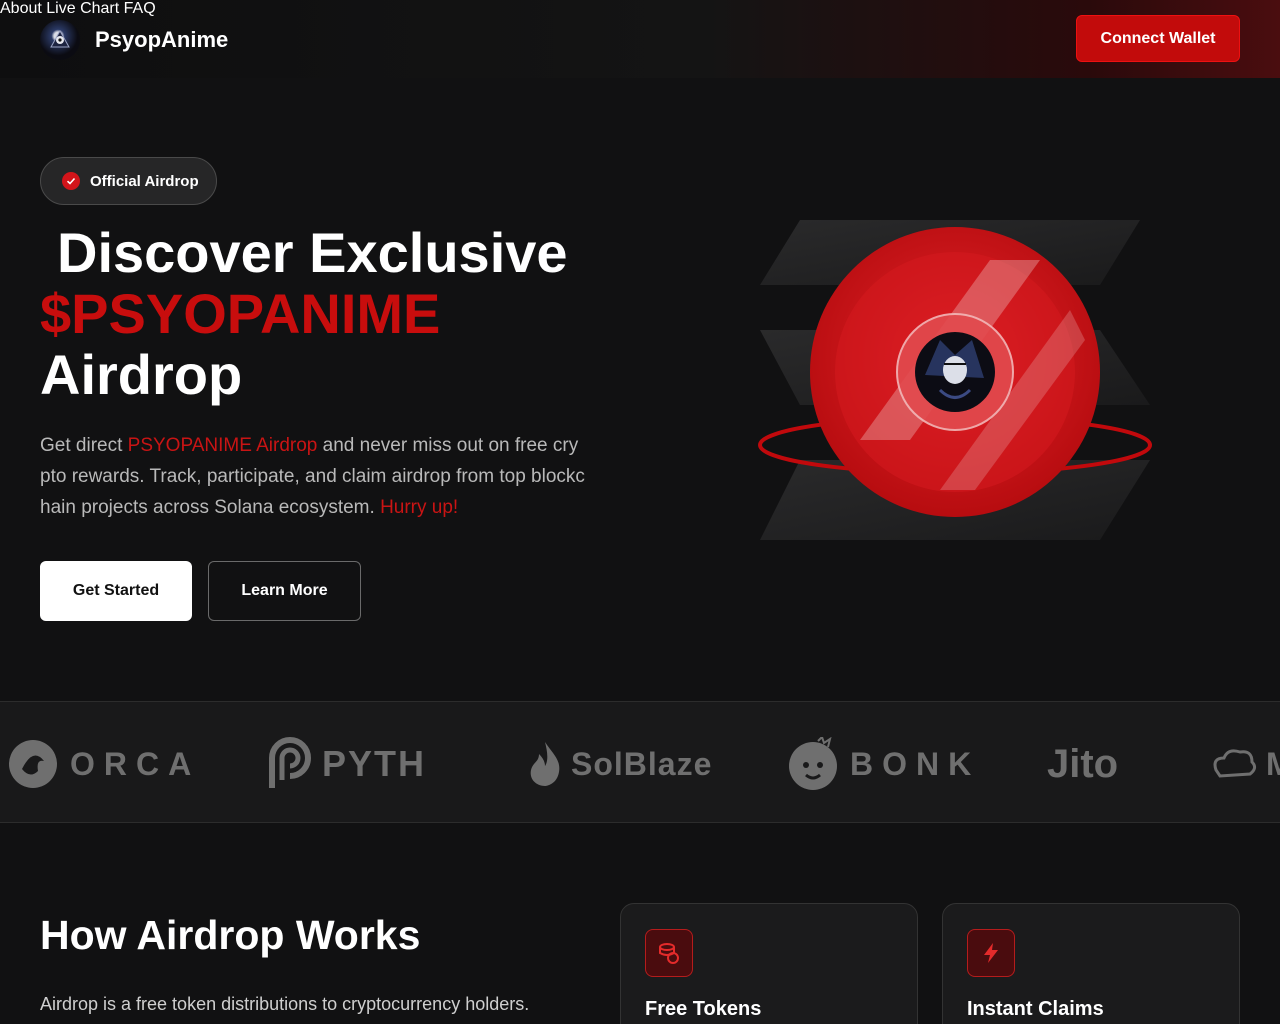 The height and width of the screenshot is (1024, 1280). Describe the element at coordinates (1158, 38) in the screenshot. I see `connect-wallet-button: Connect Wallet` at that location.